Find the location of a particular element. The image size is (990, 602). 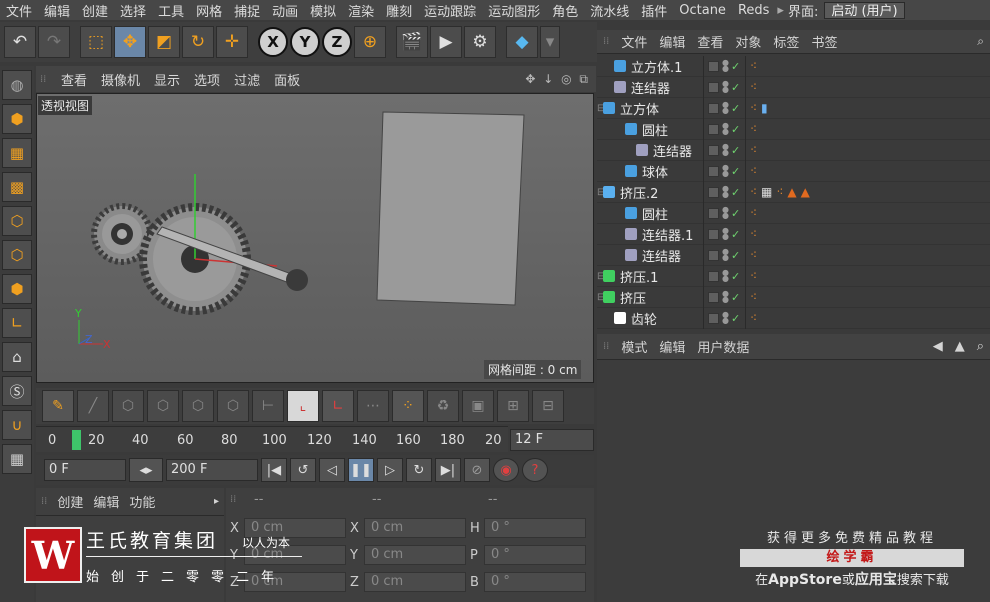

align-button: ▣ is located at coordinates (478, 406).